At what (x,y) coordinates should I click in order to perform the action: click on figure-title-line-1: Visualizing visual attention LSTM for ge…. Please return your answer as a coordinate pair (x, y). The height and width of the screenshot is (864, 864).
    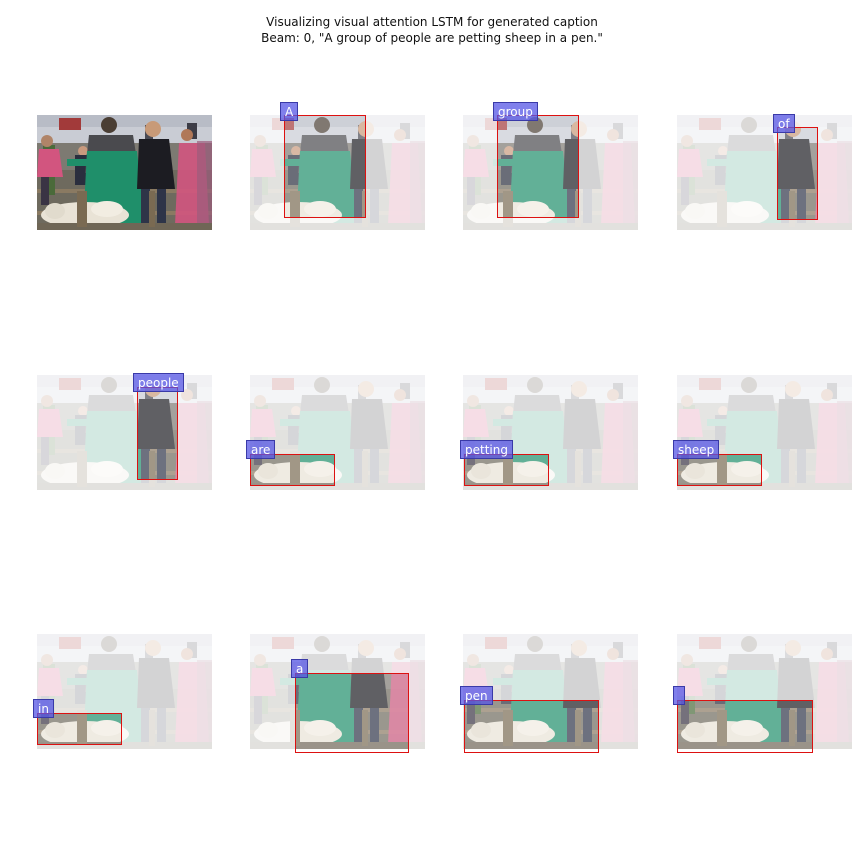
    Looking at the image, I should click on (432, 22).